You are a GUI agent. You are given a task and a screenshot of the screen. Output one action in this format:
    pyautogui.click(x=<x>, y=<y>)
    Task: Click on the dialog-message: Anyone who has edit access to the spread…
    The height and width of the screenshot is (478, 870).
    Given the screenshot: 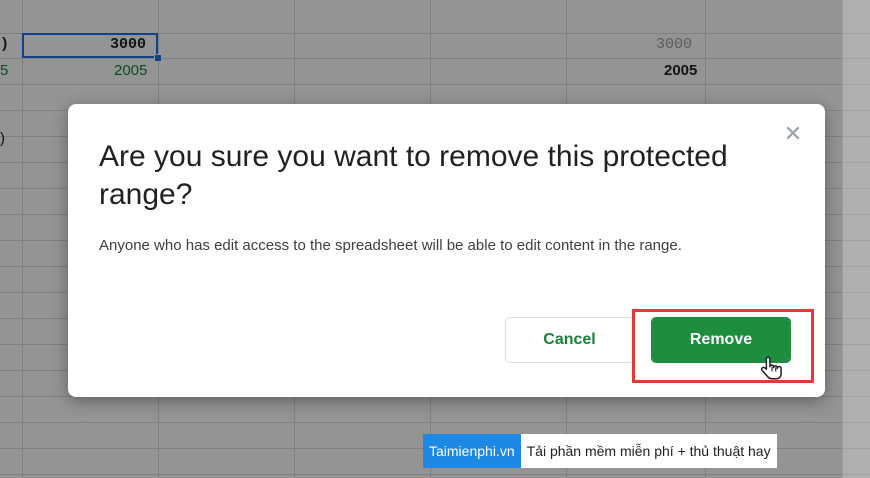 What is the action you would take?
    pyautogui.click(x=390, y=245)
    